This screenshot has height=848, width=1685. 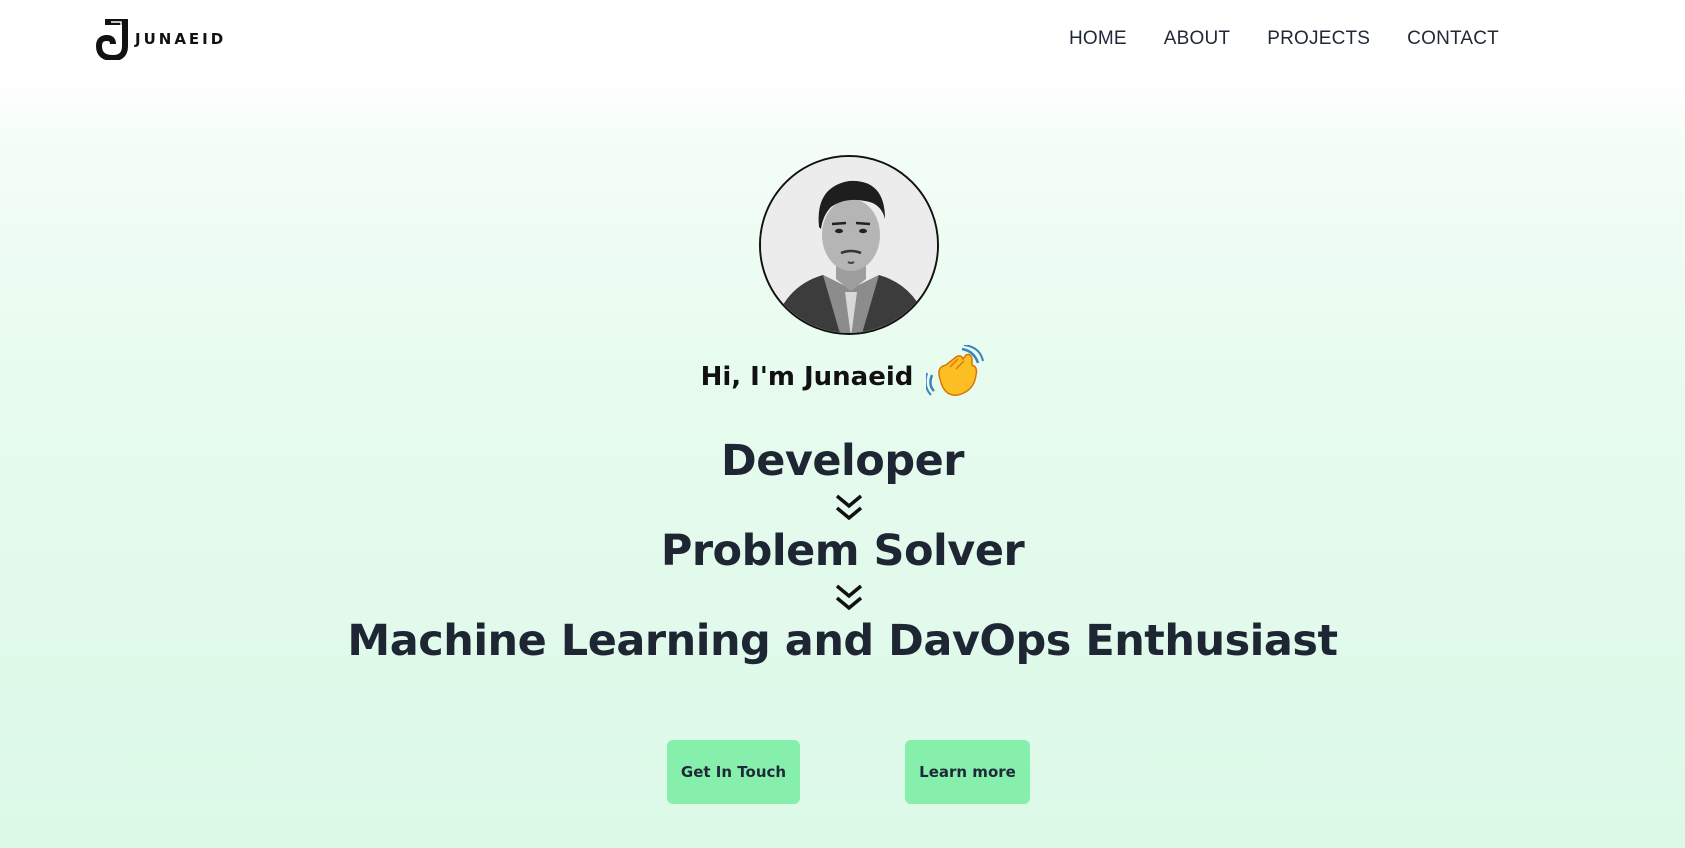 I want to click on role-developer: Developer, so click(x=842, y=461).